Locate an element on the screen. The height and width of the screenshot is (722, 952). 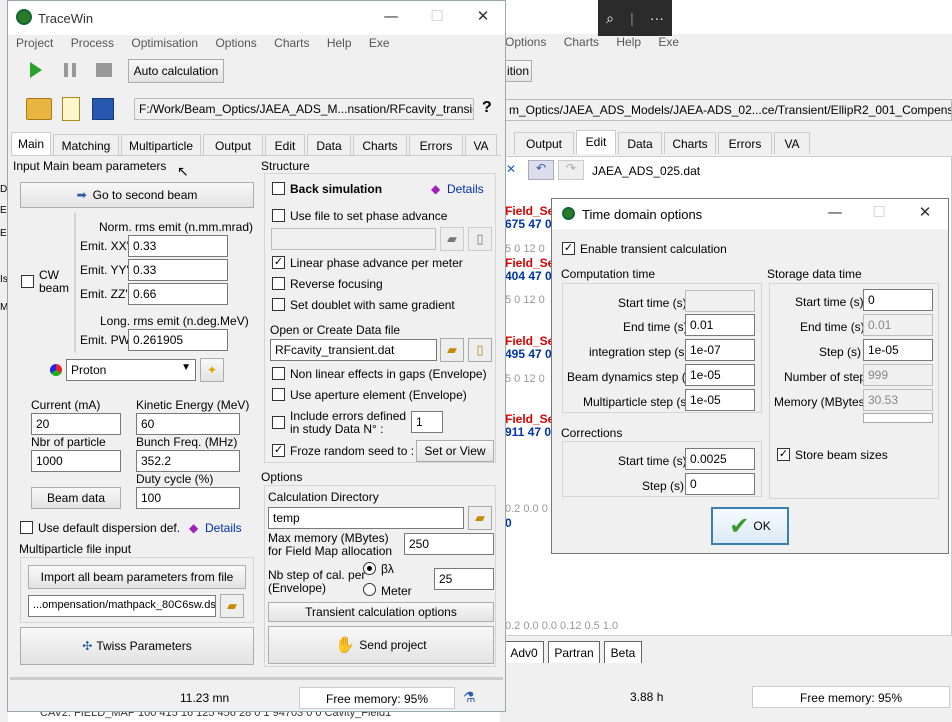
emit-pw-input: 0.261905 is located at coordinates (178, 340).